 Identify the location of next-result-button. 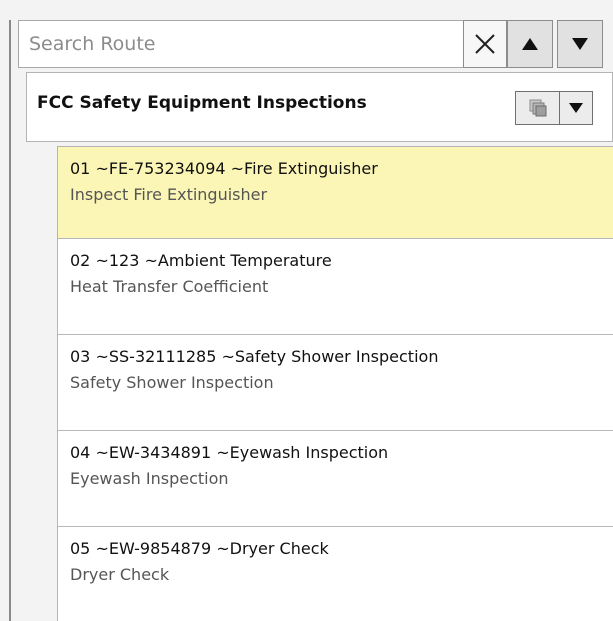
(580, 44).